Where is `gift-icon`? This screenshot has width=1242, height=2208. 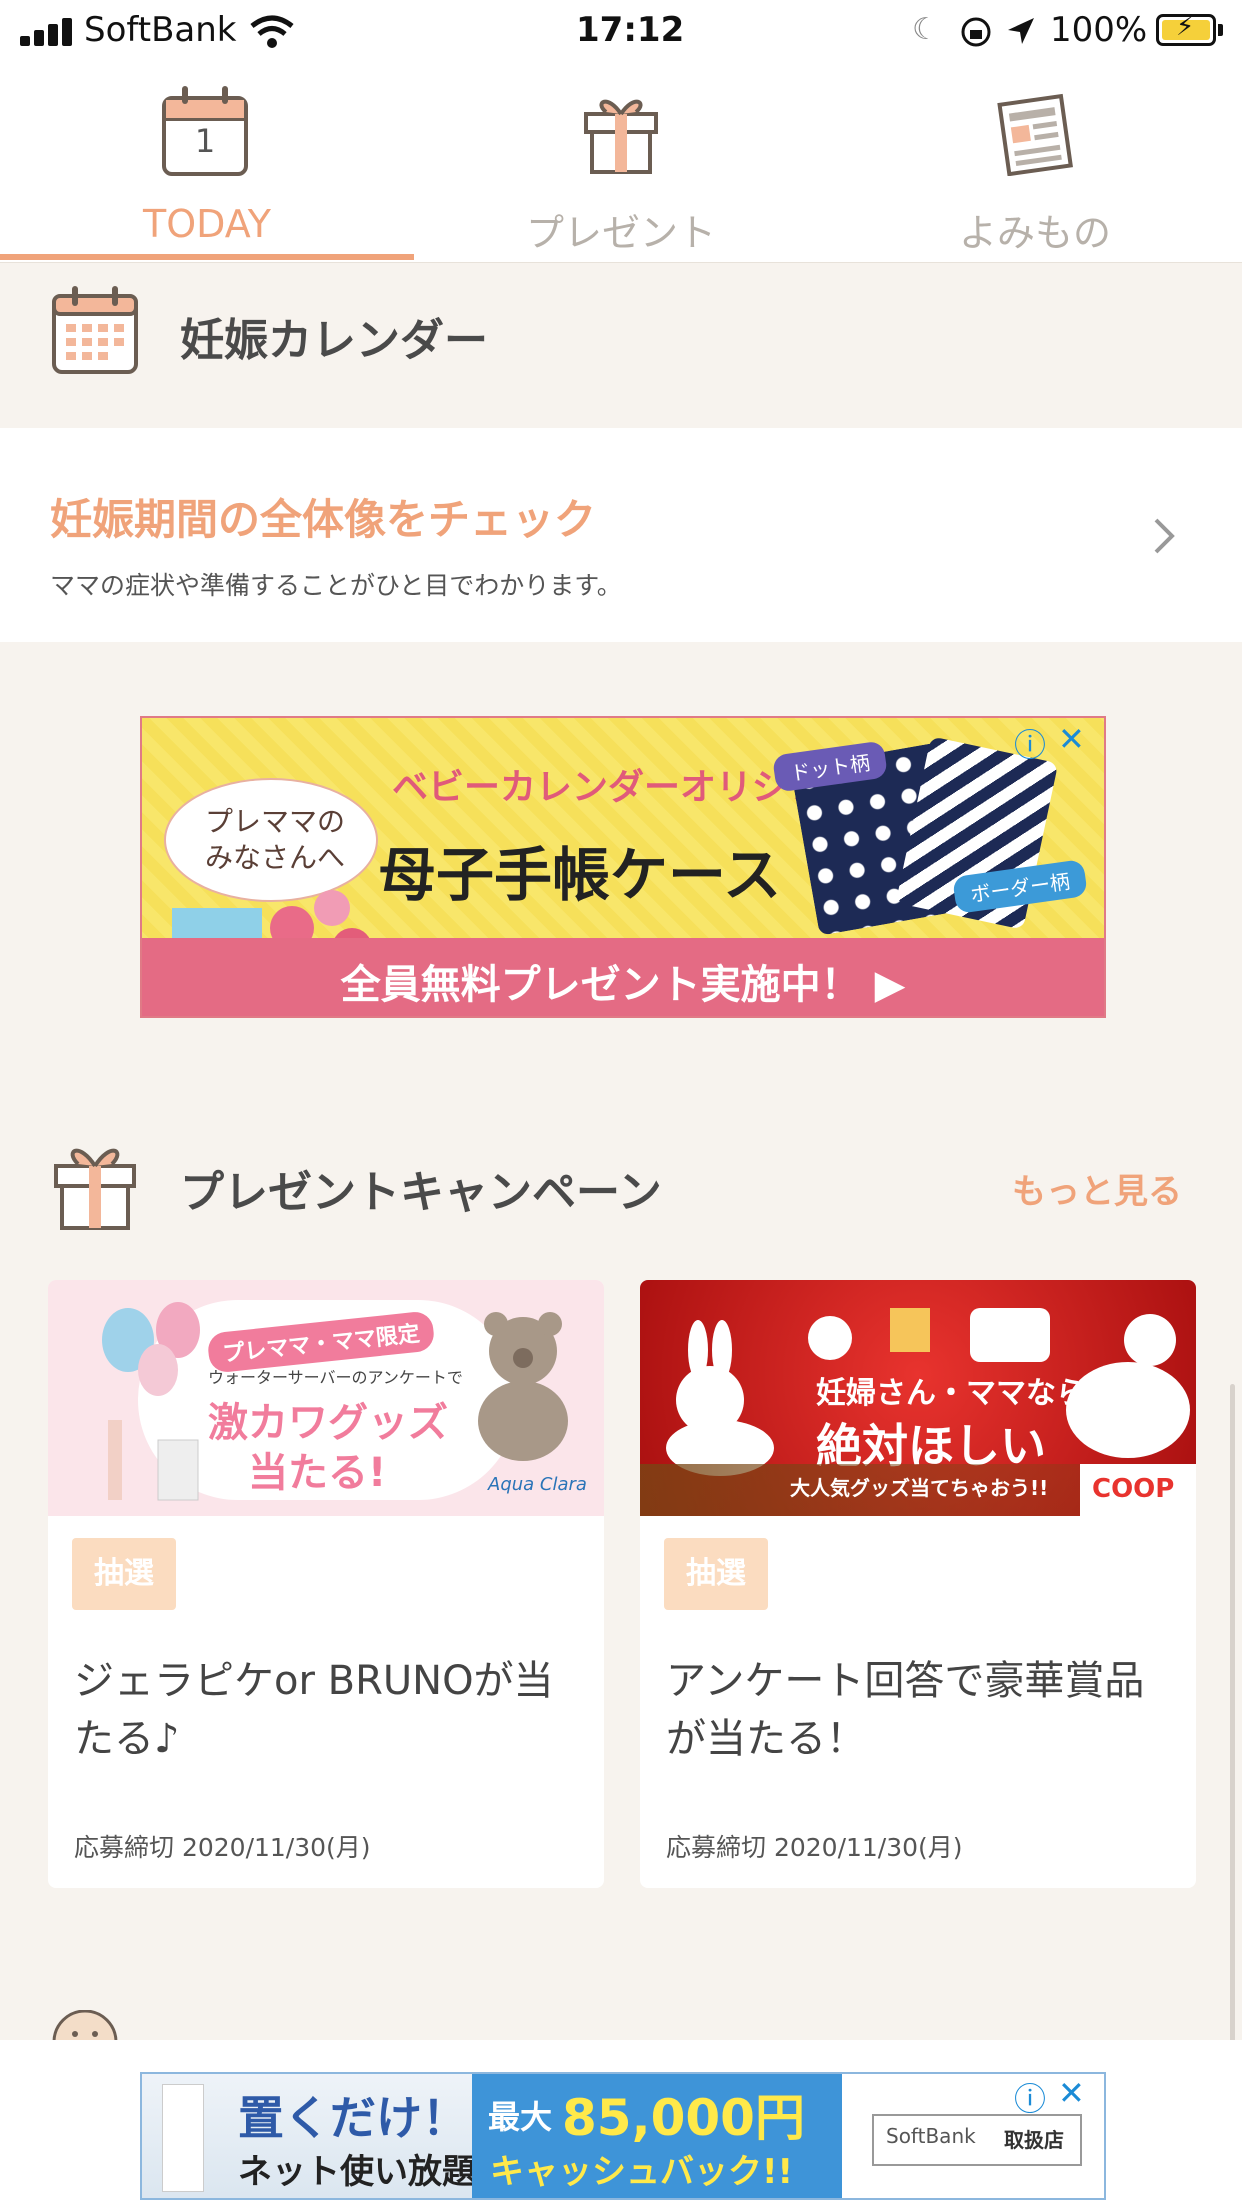
gift-icon is located at coordinates (621, 136).